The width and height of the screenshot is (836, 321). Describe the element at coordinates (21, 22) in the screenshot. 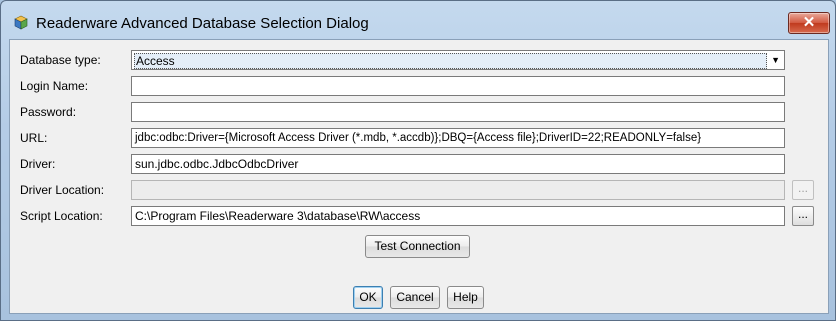

I see `app-icon` at that location.